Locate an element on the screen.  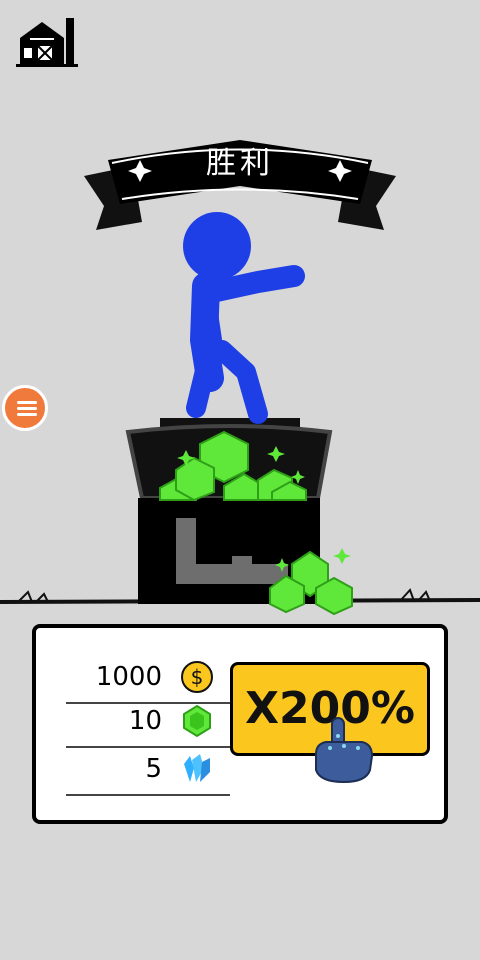
green-gem-icon is located at coordinates (197, 721).